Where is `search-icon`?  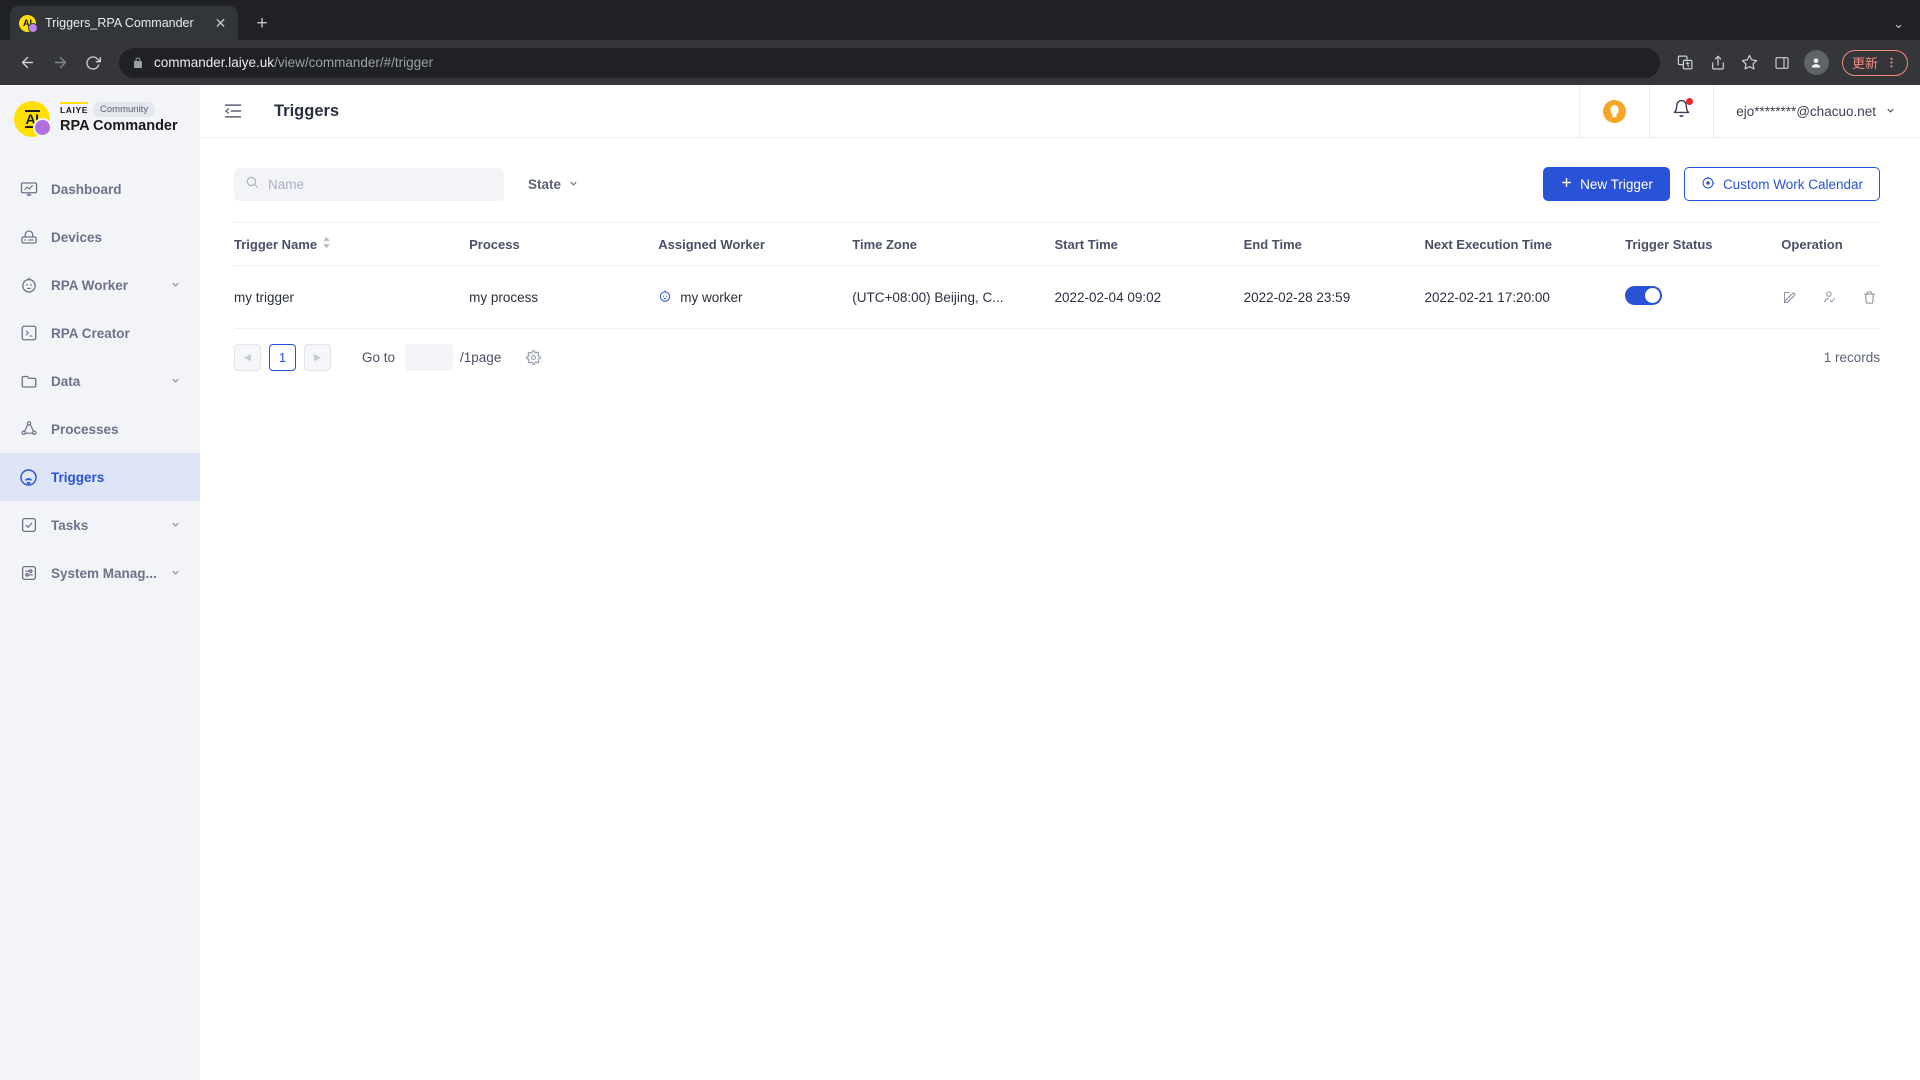 search-icon is located at coordinates (252, 184).